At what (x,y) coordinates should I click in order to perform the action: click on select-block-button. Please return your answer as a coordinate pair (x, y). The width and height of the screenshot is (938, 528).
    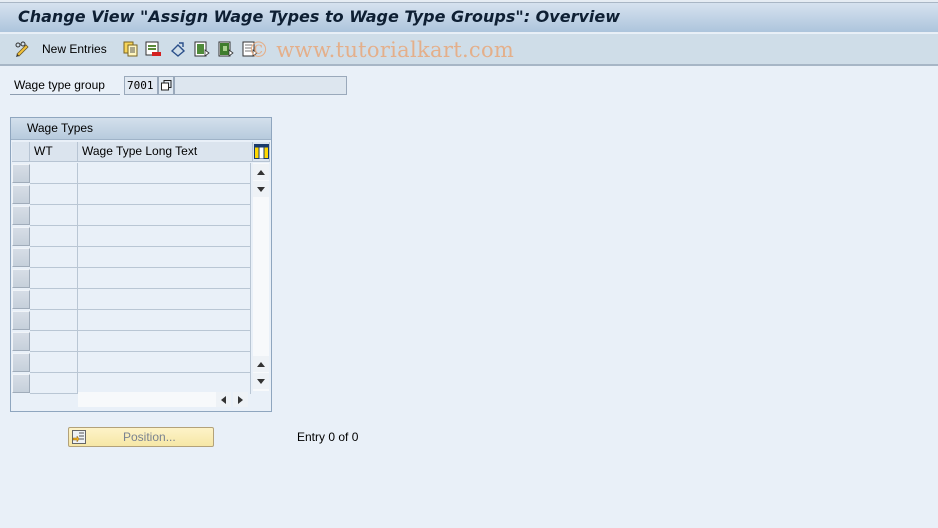
    Looking at the image, I should click on (226, 49).